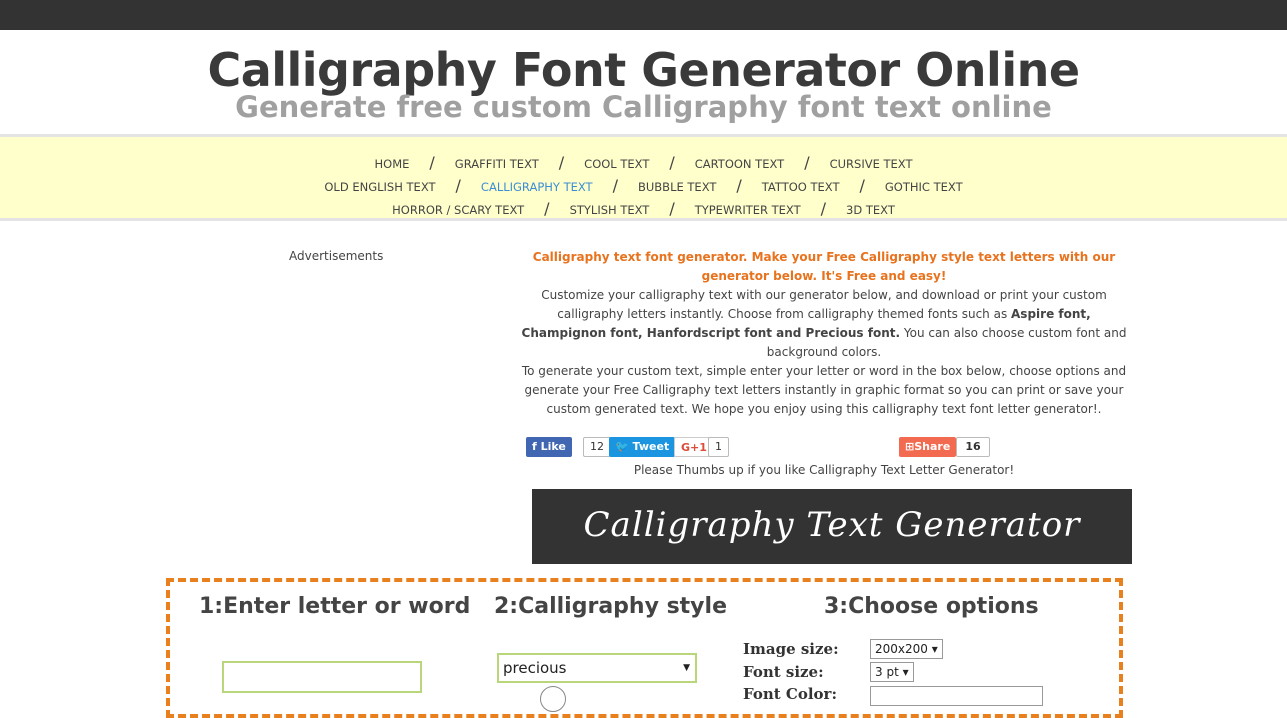  I want to click on facebook-icon: f, so click(536, 446).